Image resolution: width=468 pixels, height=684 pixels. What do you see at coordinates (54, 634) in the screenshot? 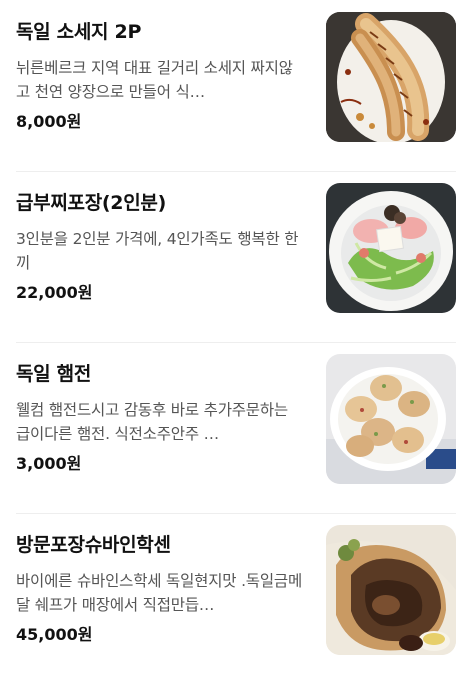
I see `menu-item-price: 45,000원` at bounding box center [54, 634].